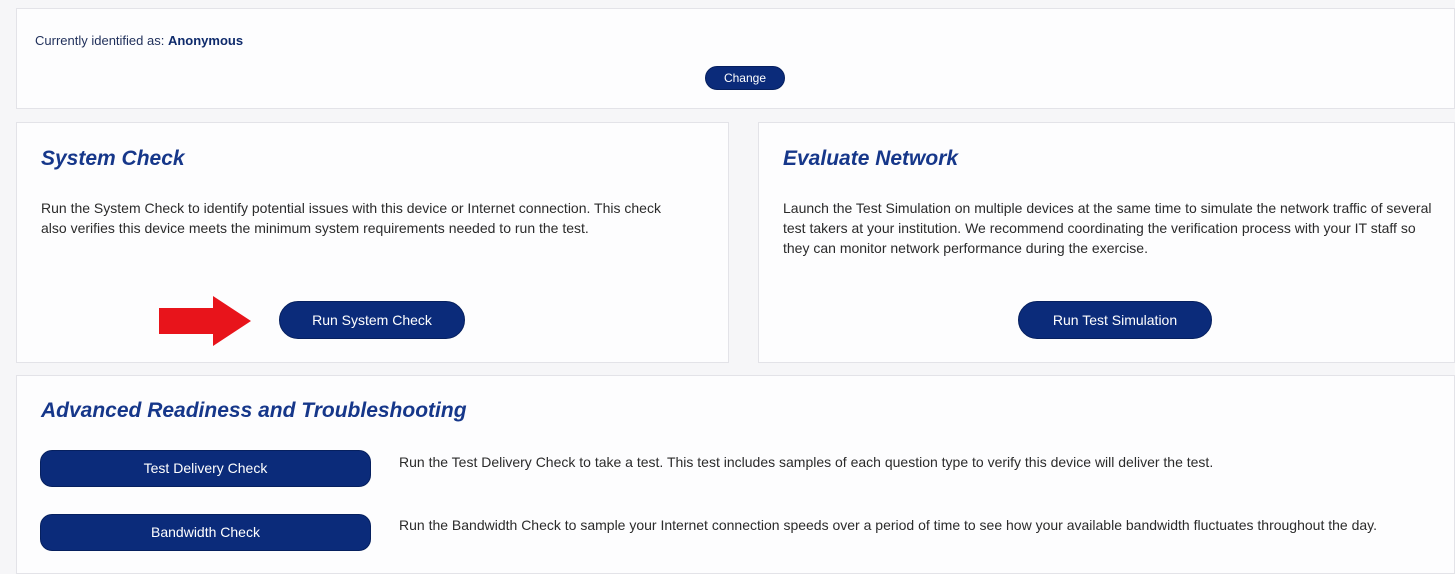 The height and width of the screenshot is (574, 1455). Describe the element at coordinates (113, 158) in the screenshot. I see `system-check-title: System Check` at that location.